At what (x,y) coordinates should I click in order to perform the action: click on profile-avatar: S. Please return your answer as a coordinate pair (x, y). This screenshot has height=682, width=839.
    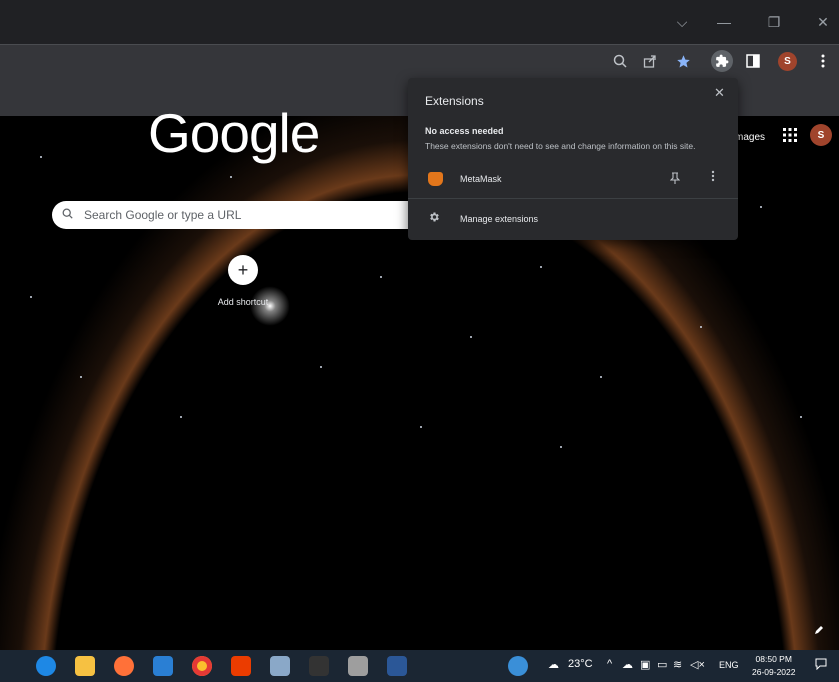
    Looking at the image, I should click on (787, 61).